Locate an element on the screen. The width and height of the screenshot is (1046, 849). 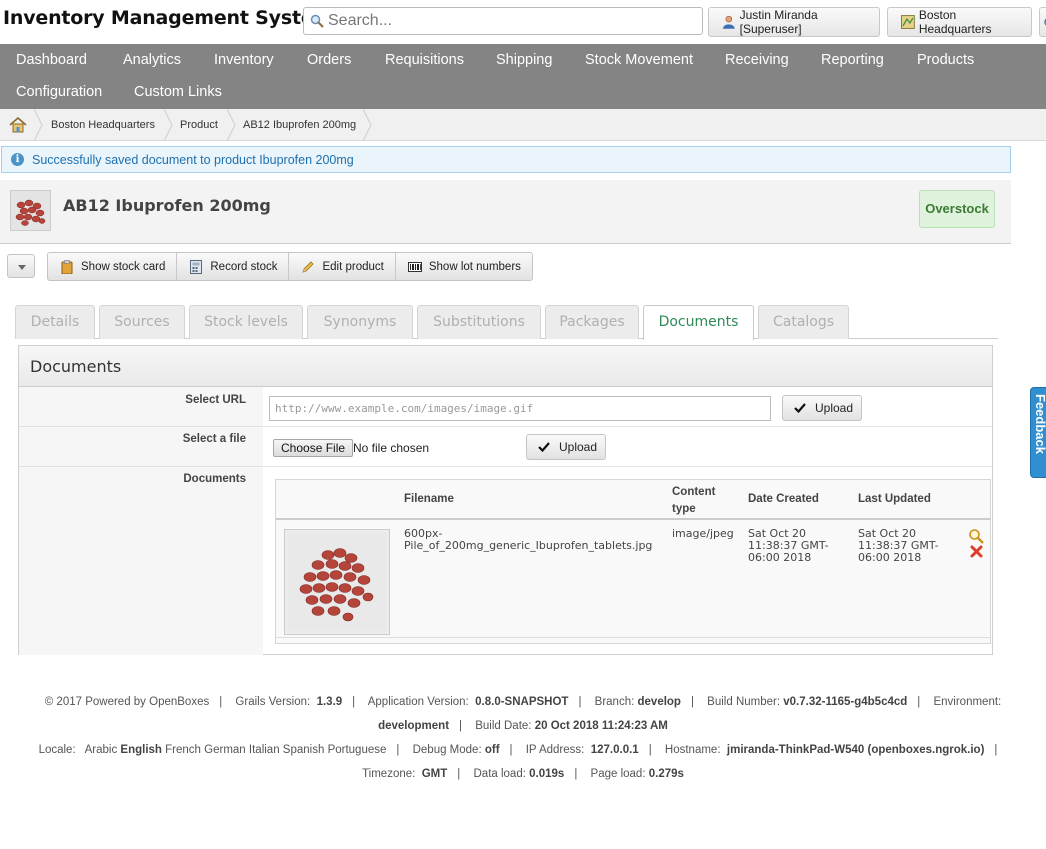
no-file-text: No file chosen is located at coordinates (391, 448).